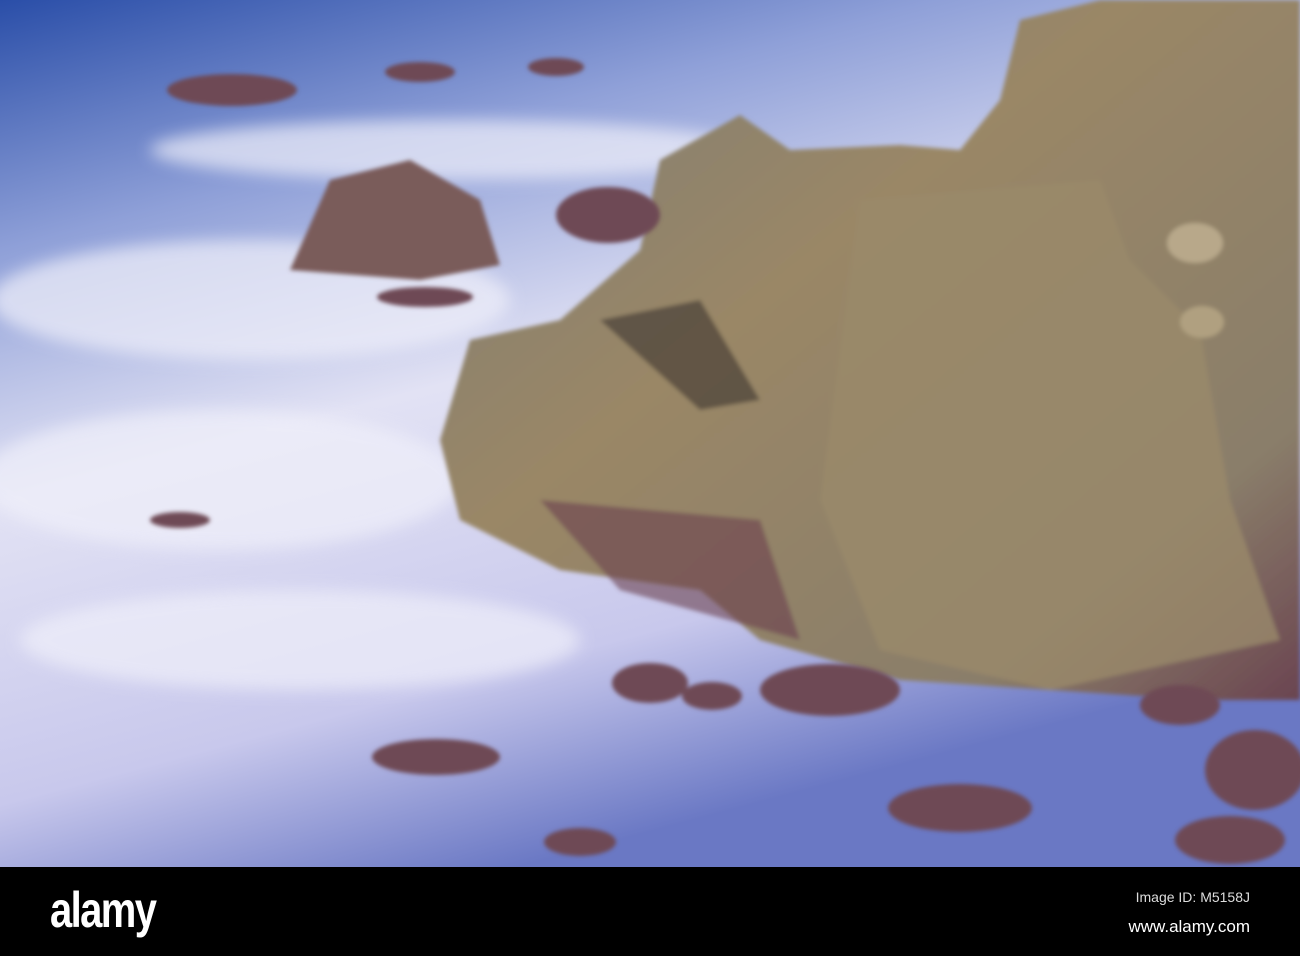  I want to click on image-id-label: Image ID: M5158J, so click(1192, 897).